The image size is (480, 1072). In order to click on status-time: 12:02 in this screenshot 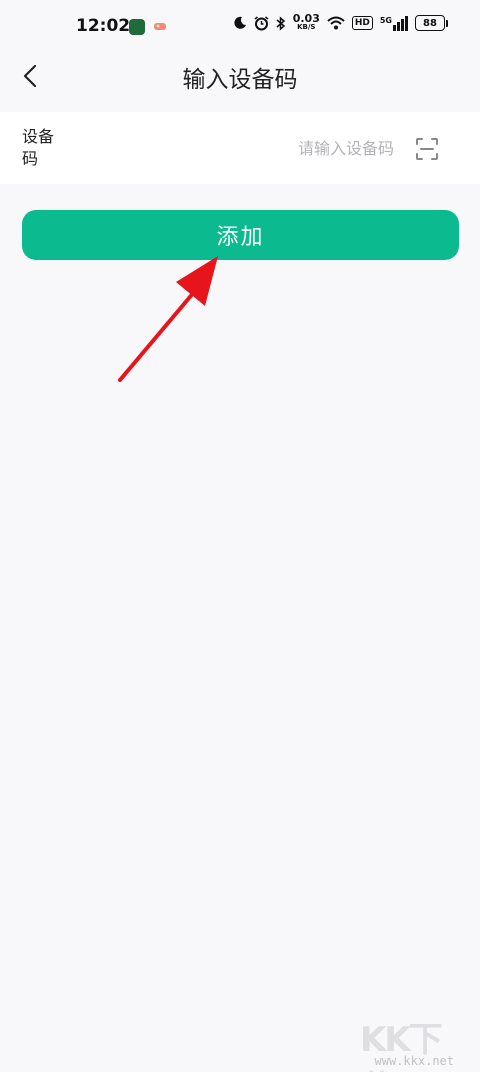, I will do `click(103, 26)`.